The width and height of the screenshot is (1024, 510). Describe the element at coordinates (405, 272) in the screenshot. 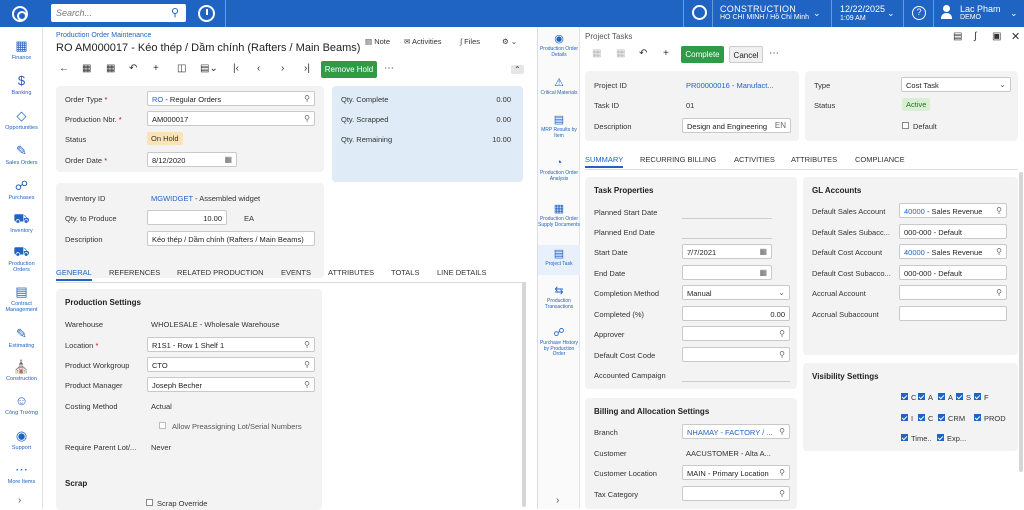

I see `tab-totals: TOTALS` at that location.